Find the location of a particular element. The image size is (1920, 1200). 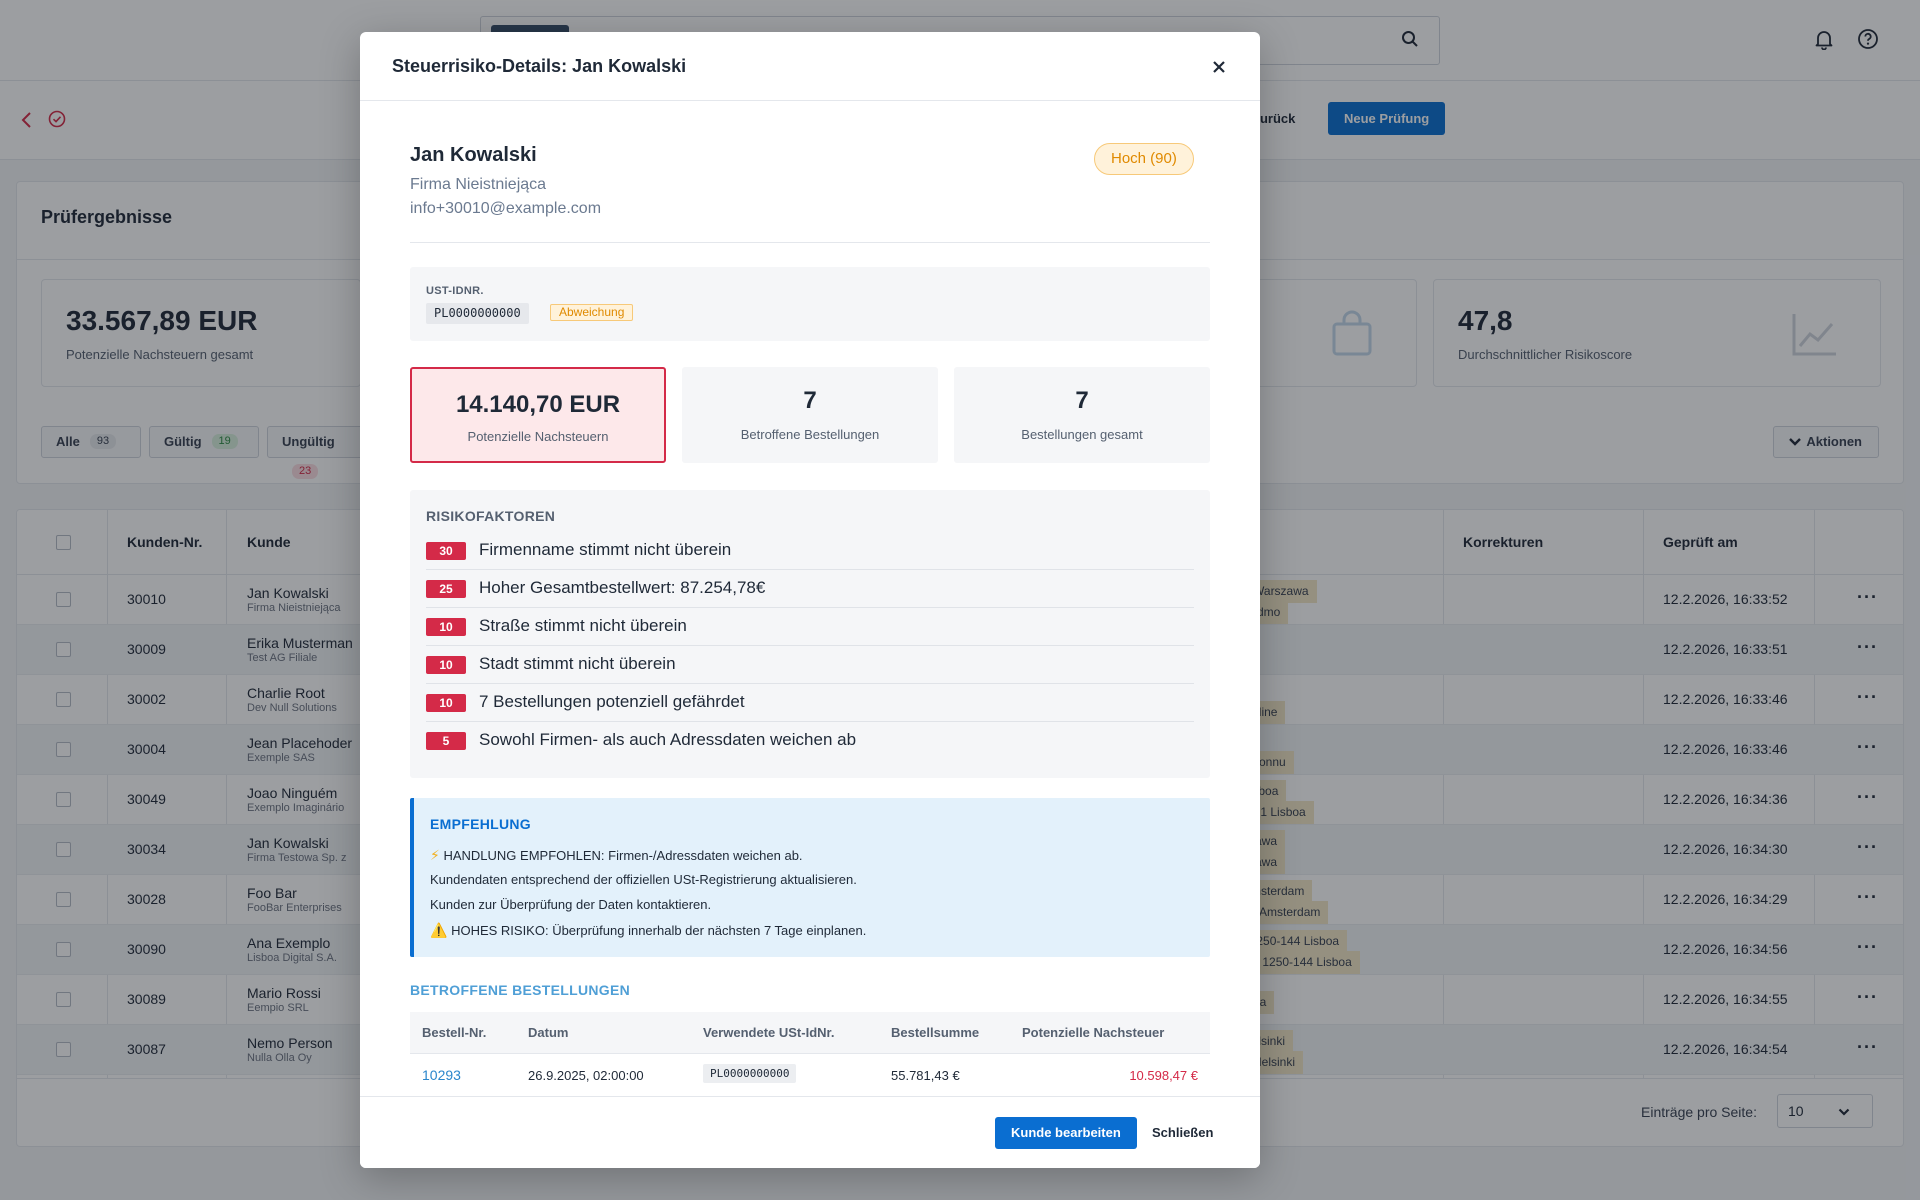

col-used-vat: Verwendete USt-IdNr. is located at coordinates (768, 1032).